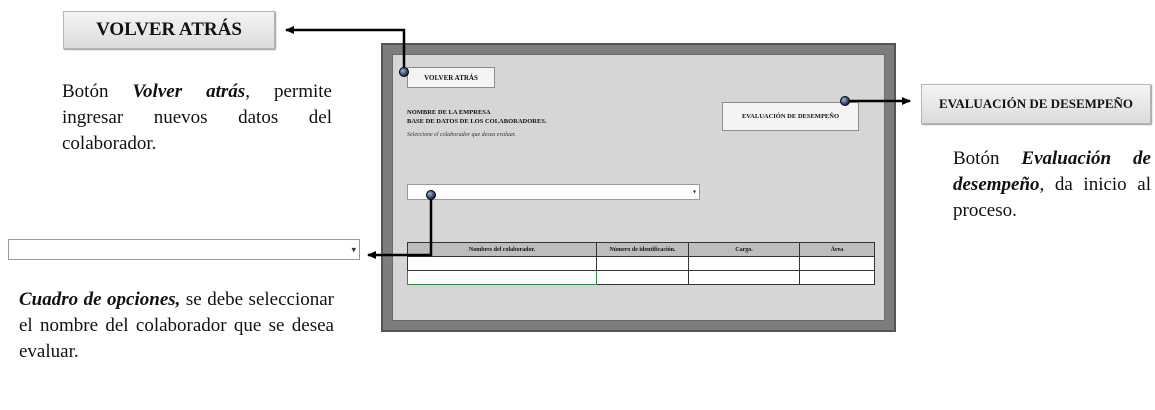 The height and width of the screenshot is (410, 1155). What do you see at coordinates (845, 101) in the screenshot?
I see `evaluacion-callout-dot` at bounding box center [845, 101].